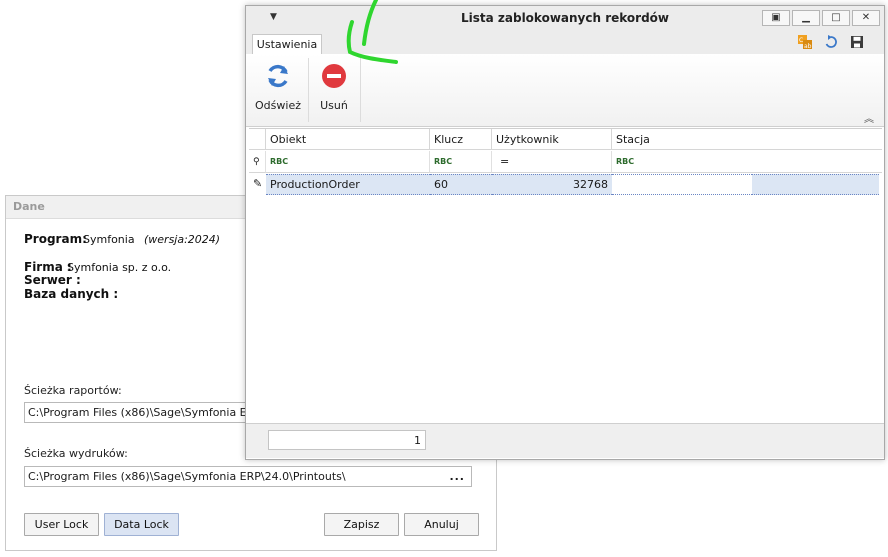 Image resolution: width=888 pixels, height=557 pixels. What do you see at coordinates (52, 280) in the screenshot?
I see `serwer-label: Serwer :` at bounding box center [52, 280].